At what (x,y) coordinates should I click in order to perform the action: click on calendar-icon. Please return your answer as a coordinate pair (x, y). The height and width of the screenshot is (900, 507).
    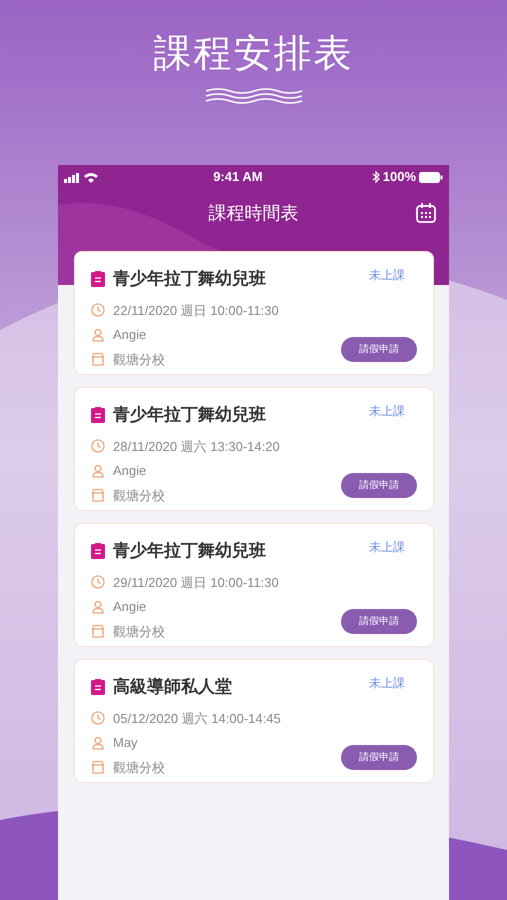
    Looking at the image, I should click on (426, 213).